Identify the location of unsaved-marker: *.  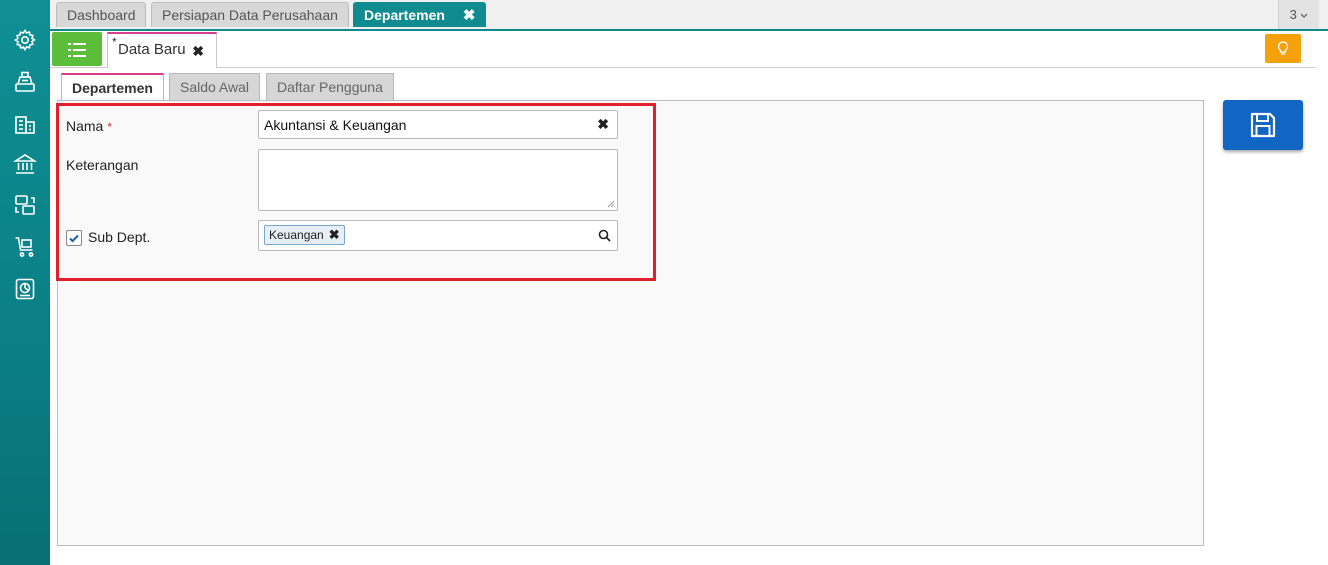
(114, 42).